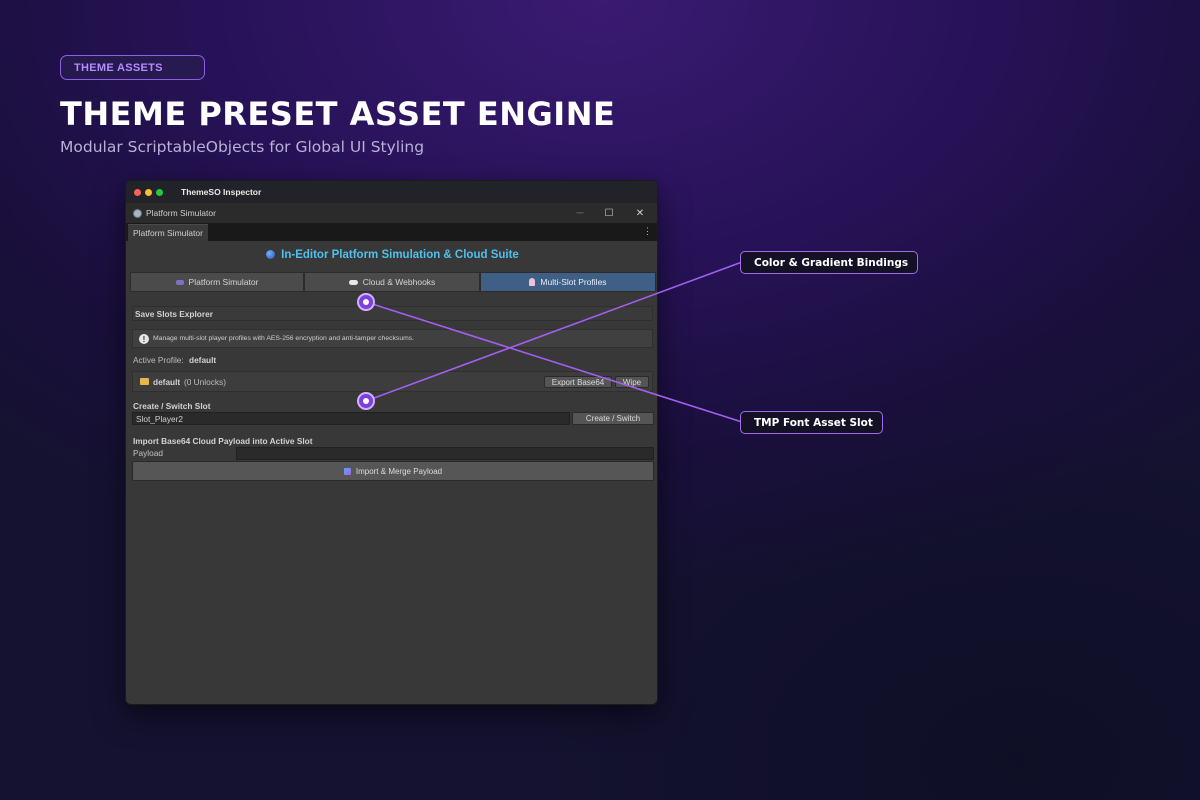 This screenshot has height=800, width=1200. Describe the element at coordinates (399, 282) in the screenshot. I see `segment-label: Cloud & Webhooks` at that location.